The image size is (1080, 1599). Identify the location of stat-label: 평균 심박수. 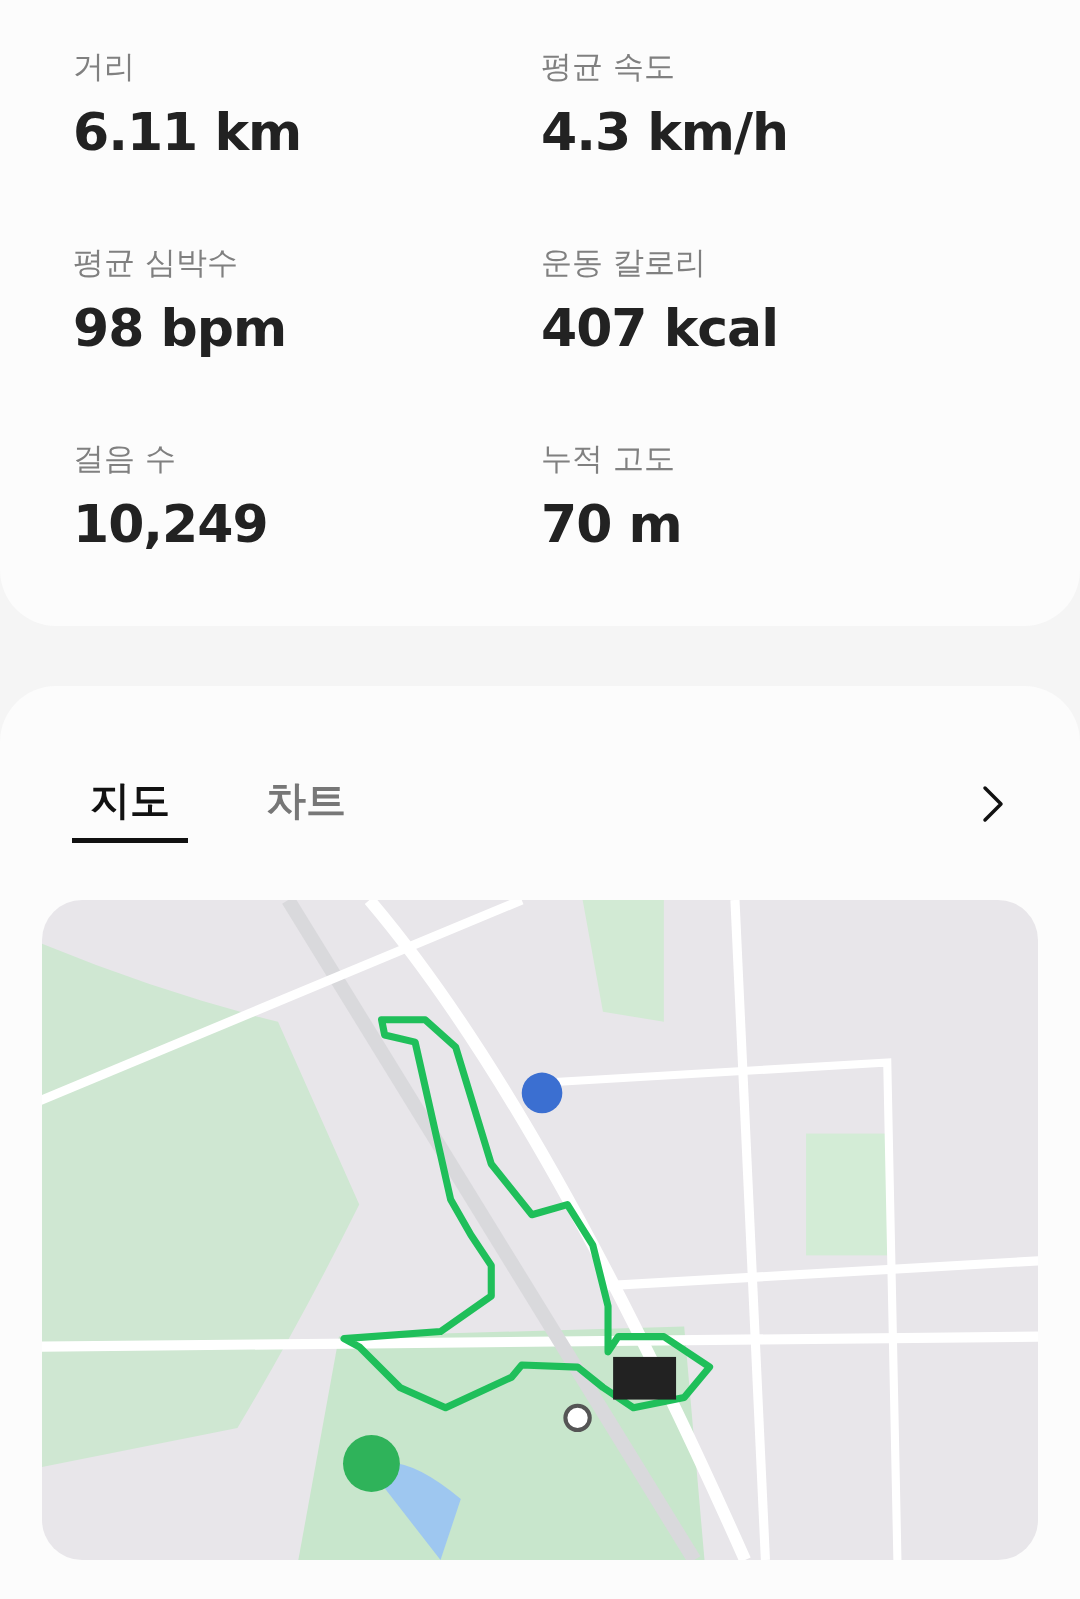
(156, 262).